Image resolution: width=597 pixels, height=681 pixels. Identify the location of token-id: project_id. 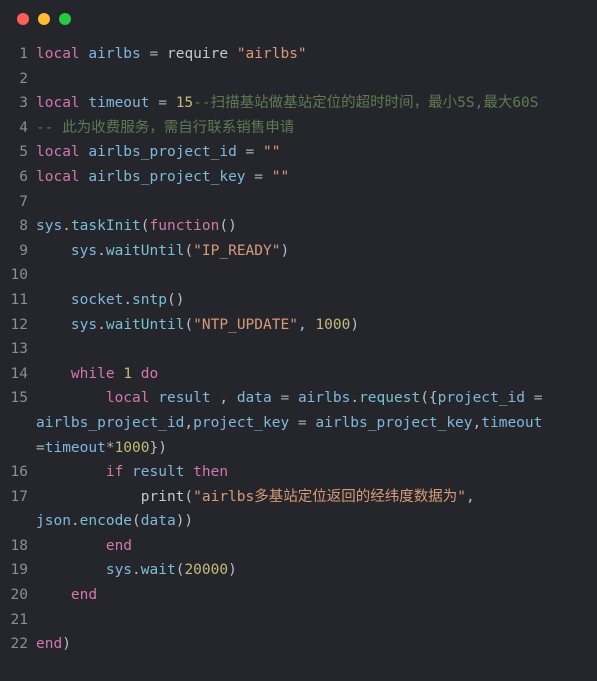
(481, 398).